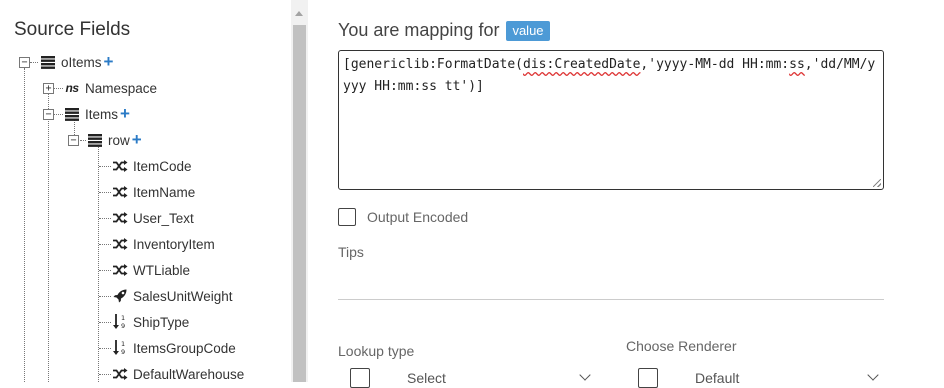 This screenshot has width=944, height=388. I want to click on output-encoded-checkbox, so click(347, 217).